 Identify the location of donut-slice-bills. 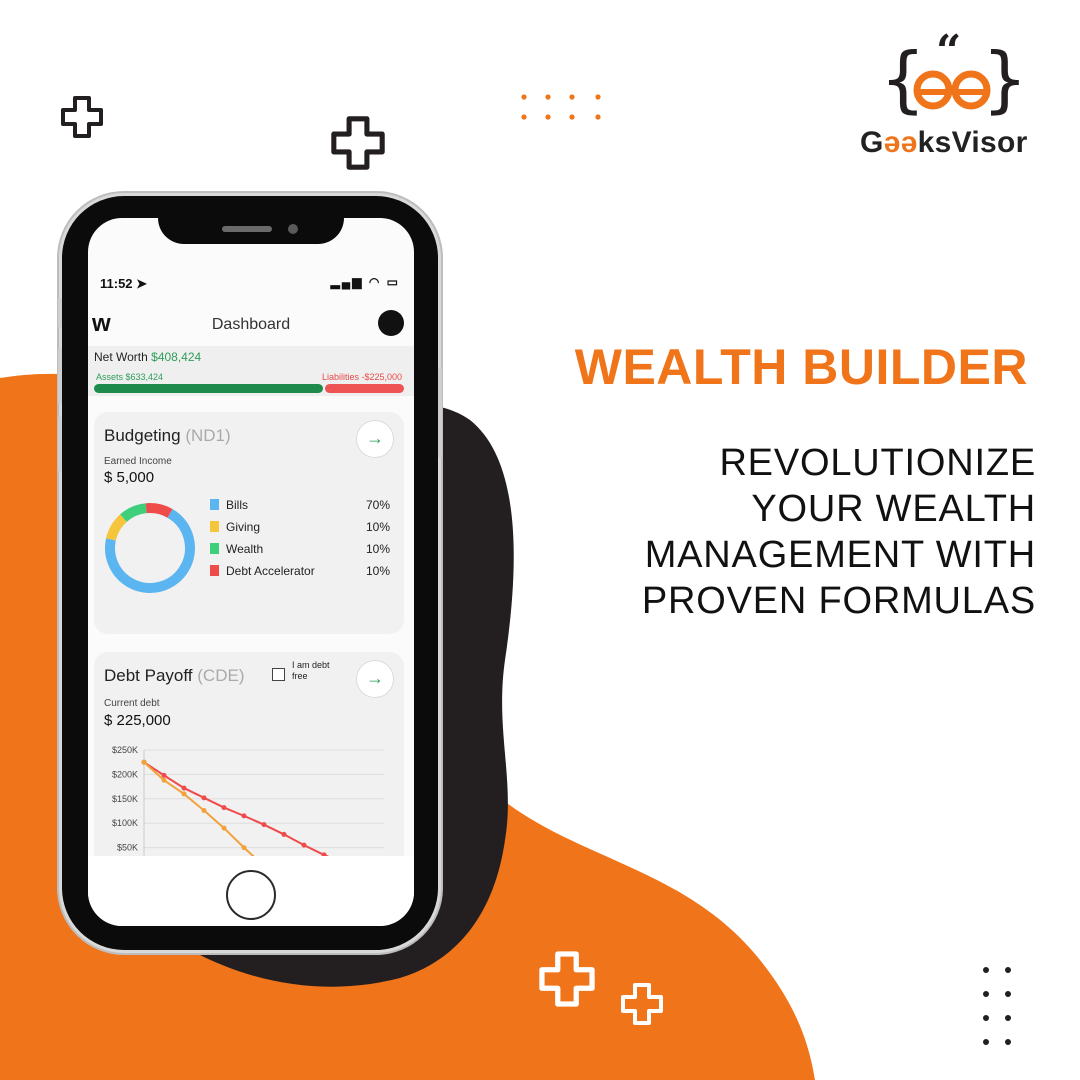
(150, 548).